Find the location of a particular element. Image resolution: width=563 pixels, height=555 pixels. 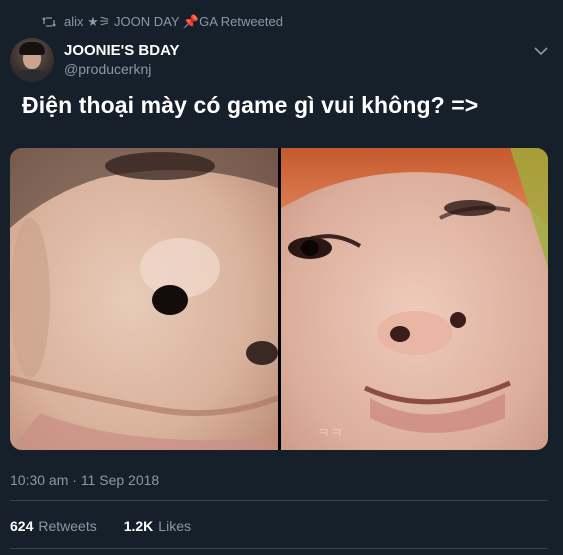

retweets-count: 624 is located at coordinates (22, 526).